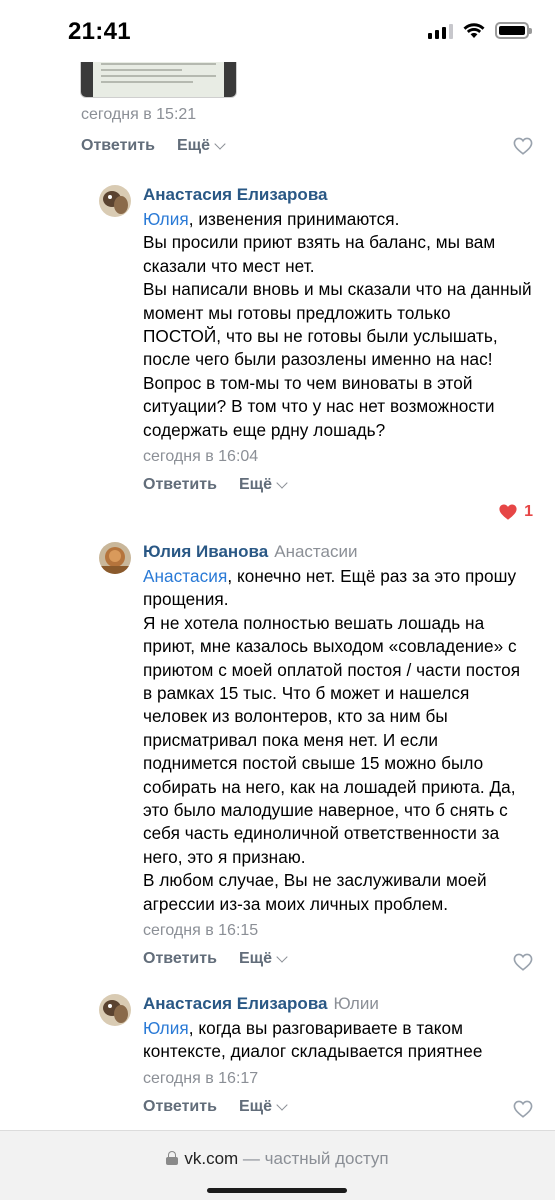 This screenshot has height=1200, width=555. I want to click on home-indicator, so click(277, 1190).